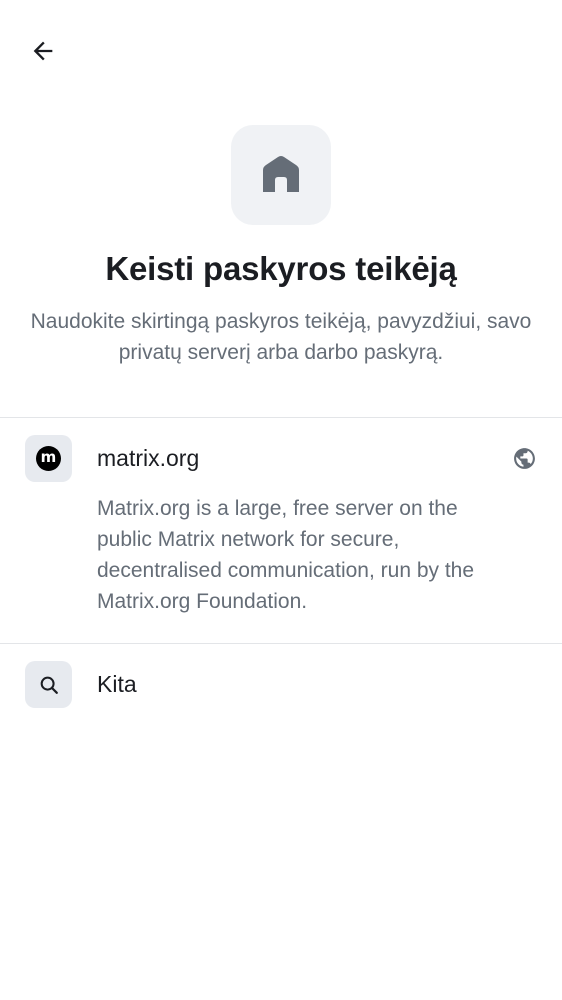 The width and height of the screenshot is (562, 1000). What do you see at coordinates (524, 458) in the screenshot?
I see `globe-icon` at bounding box center [524, 458].